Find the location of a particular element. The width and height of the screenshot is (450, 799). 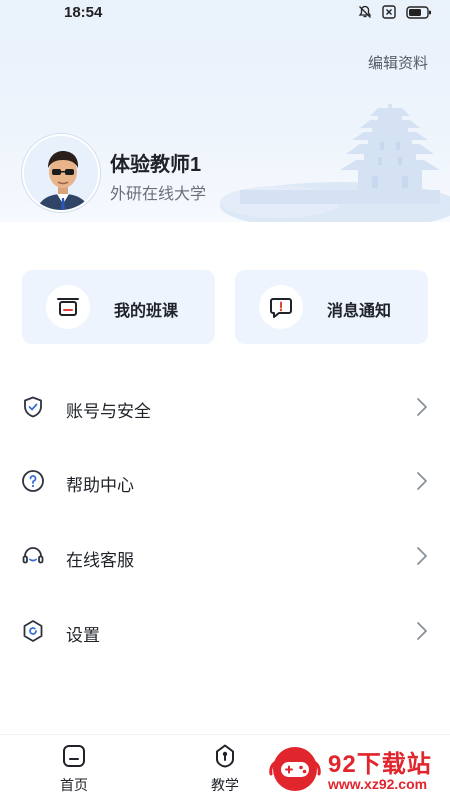

bell-off-icon is located at coordinates (365, 11).